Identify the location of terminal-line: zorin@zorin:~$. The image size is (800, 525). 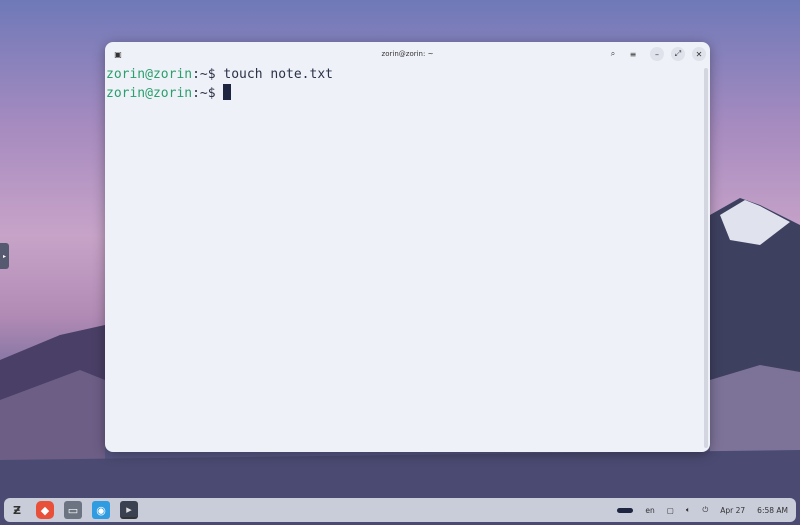
(407, 93).